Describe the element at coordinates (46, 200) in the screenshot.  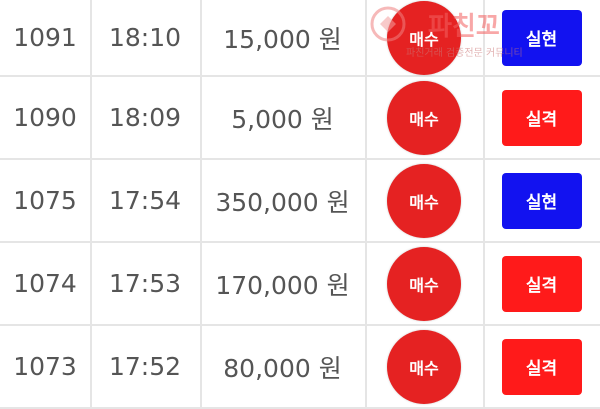
I see `trade-id: 1075` at that location.